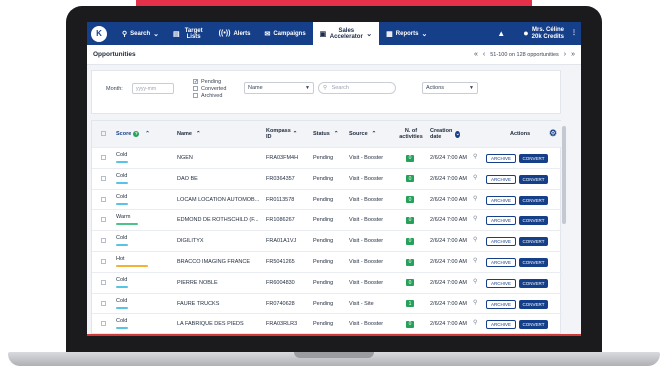 The image size is (668, 379). I want to click on nav-target-lists-label: Target Lists, so click(193, 33).